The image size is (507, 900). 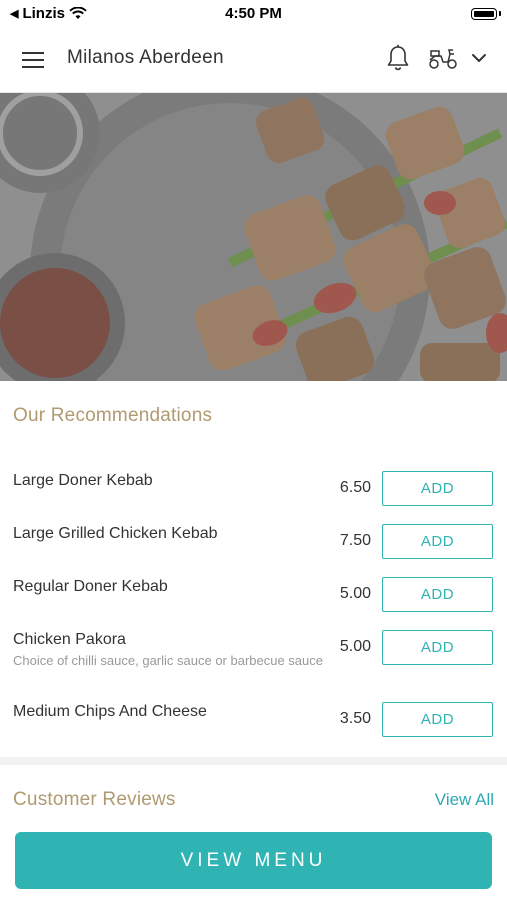 I want to click on page-title: Milanos Aberdeen, so click(x=145, y=57).